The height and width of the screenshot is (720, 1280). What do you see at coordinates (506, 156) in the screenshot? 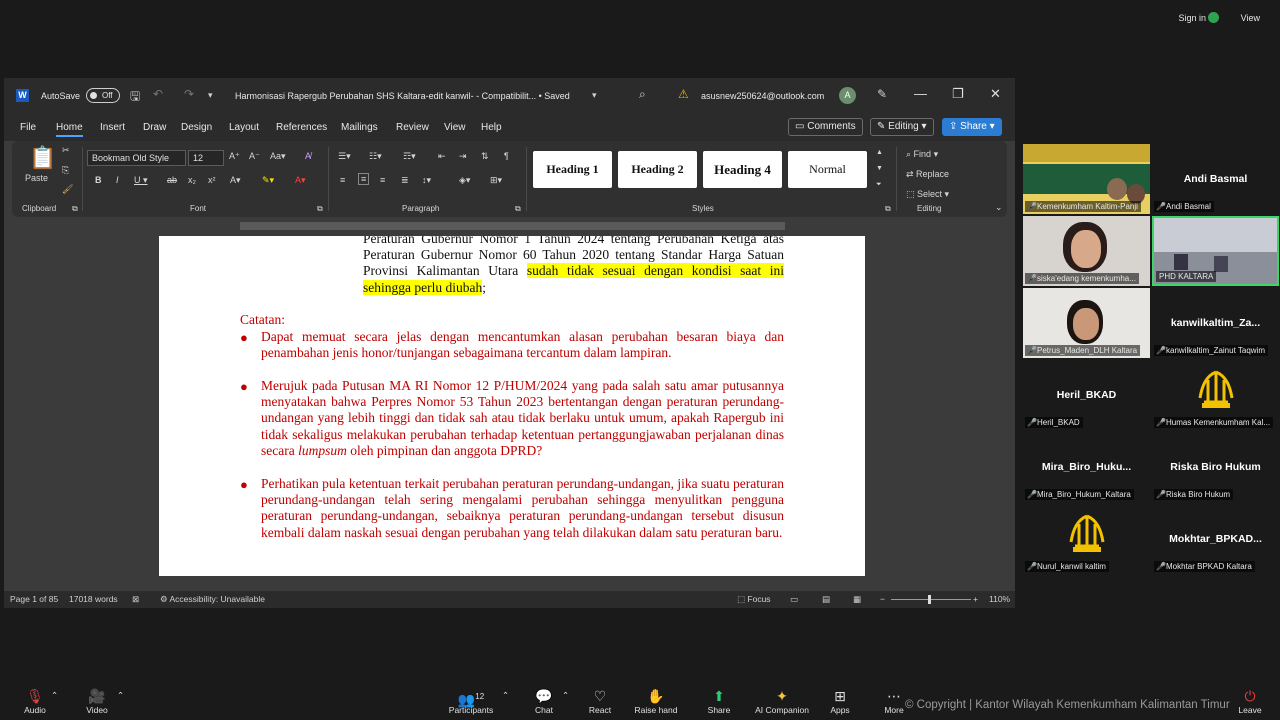
I see `show-marks-icon: ¶` at bounding box center [506, 156].